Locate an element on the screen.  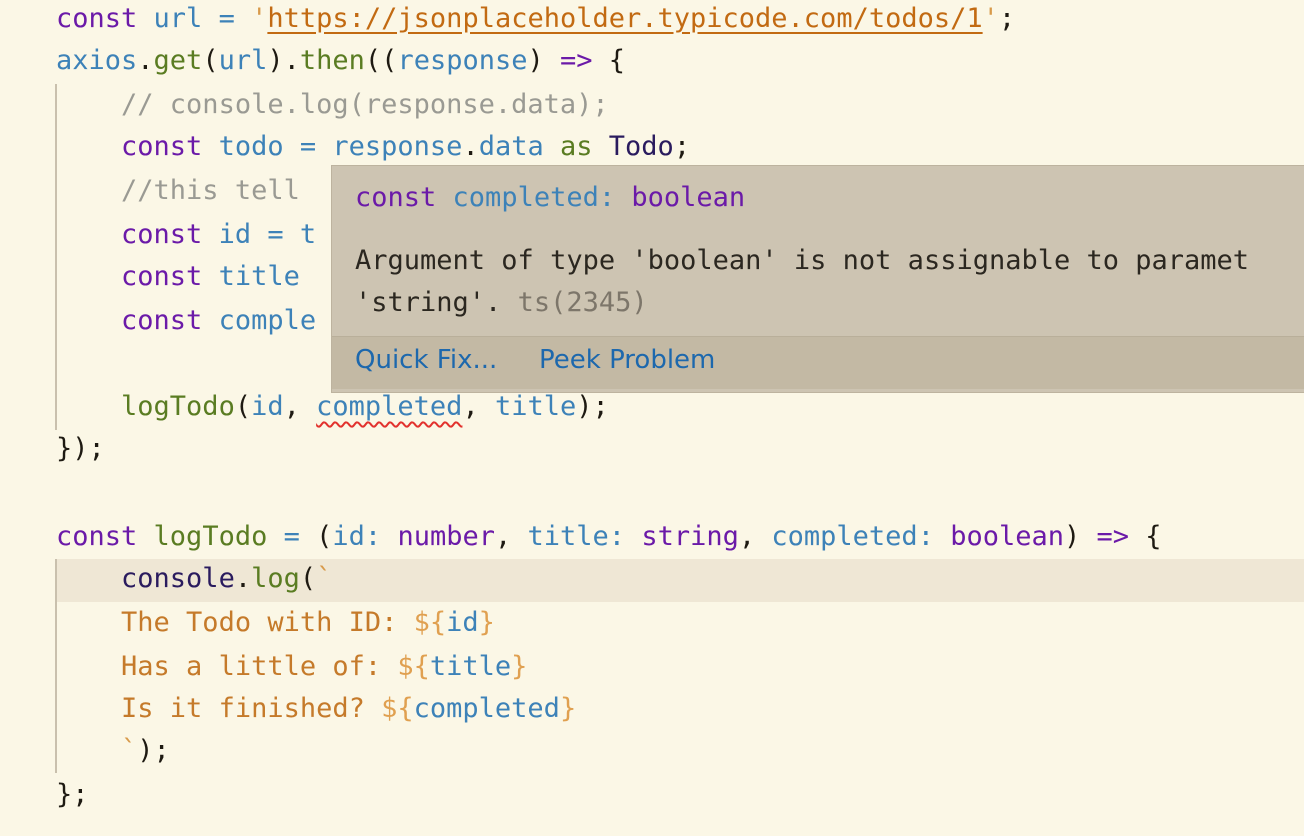
code-line-19: }; is located at coordinates (72, 795).